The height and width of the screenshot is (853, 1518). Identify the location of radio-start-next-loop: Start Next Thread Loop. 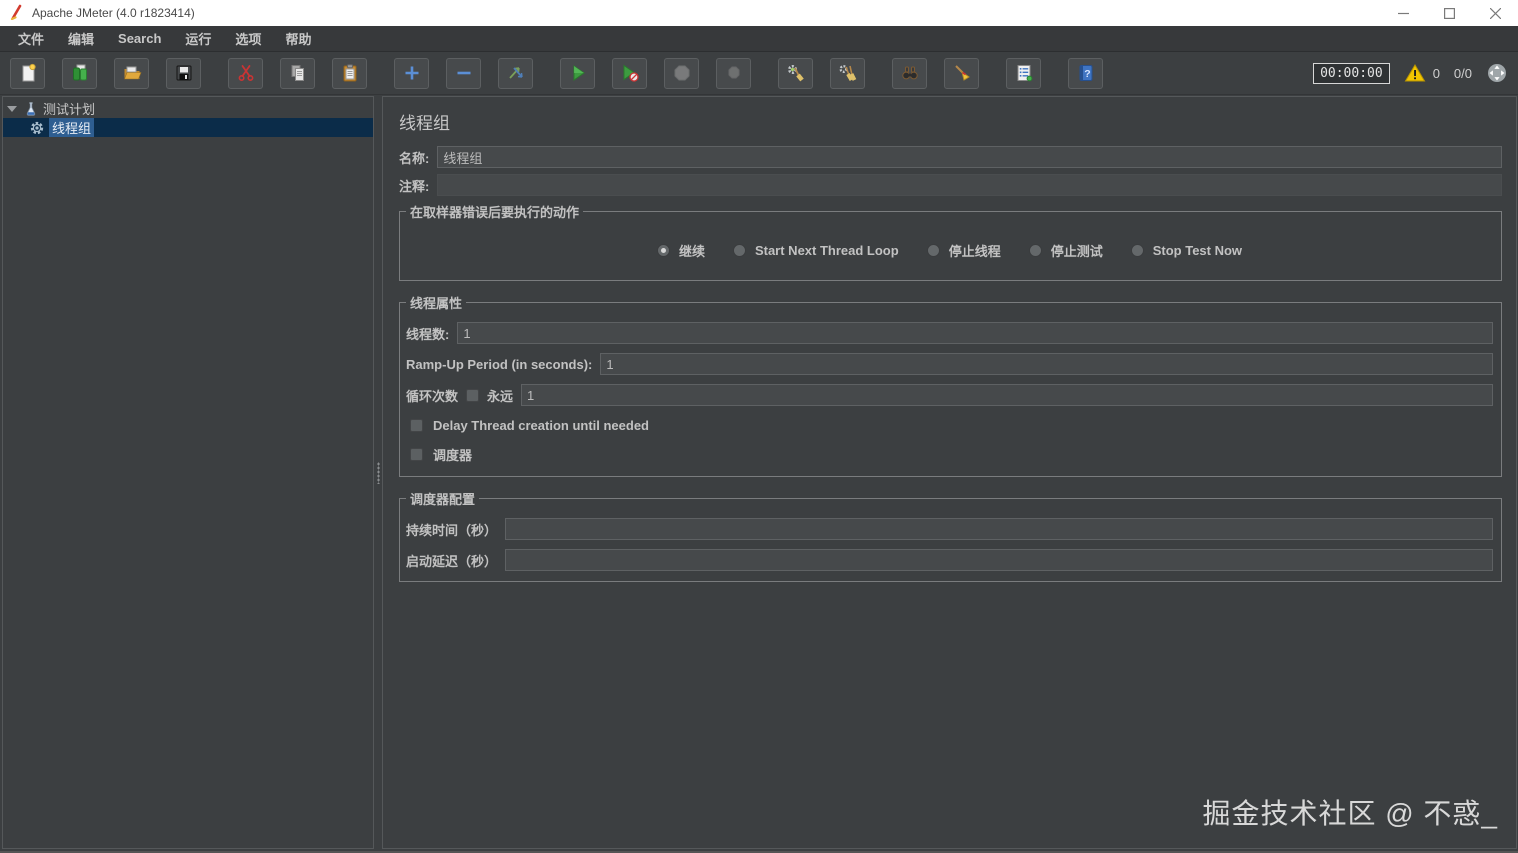
(815, 250).